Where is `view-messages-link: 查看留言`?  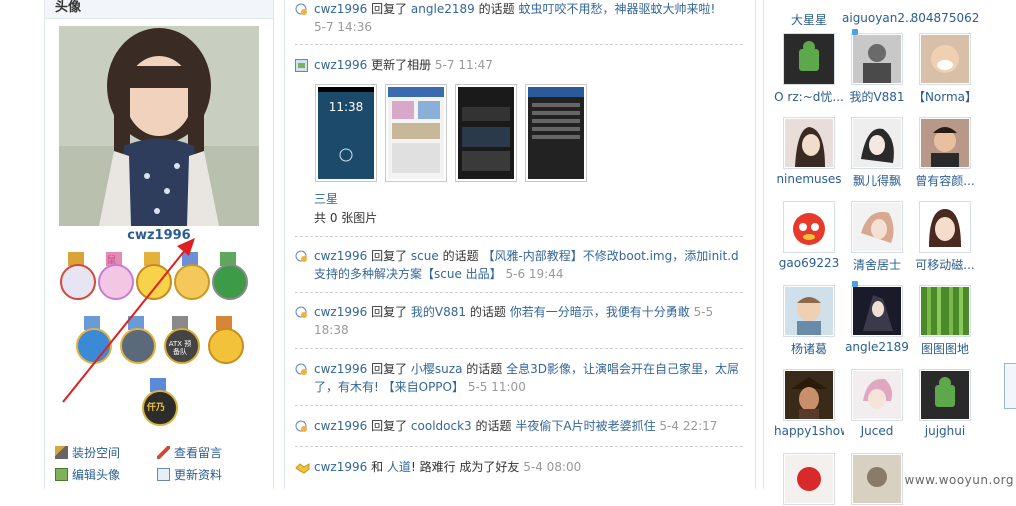 view-messages-link: 查看留言 is located at coordinates (189, 452).